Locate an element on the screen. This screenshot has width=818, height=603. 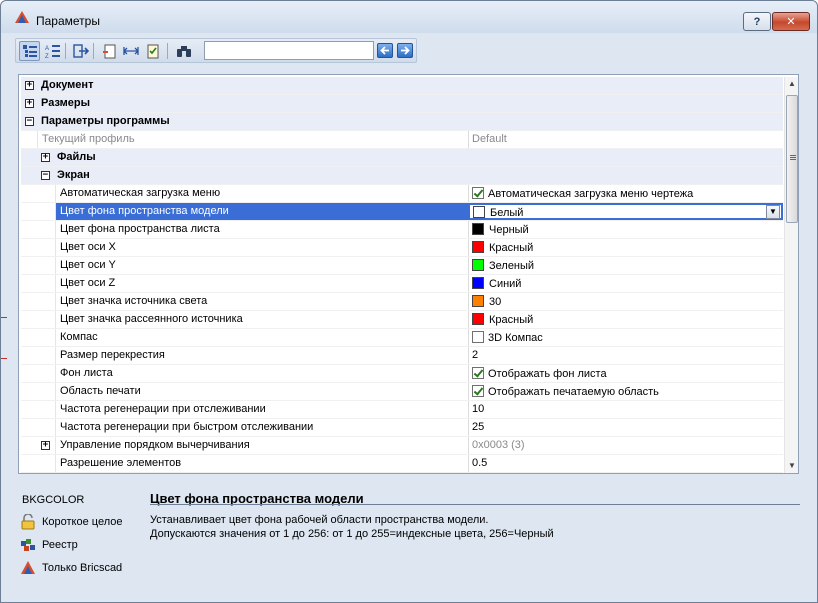
prop-row-axis-y-color: Цвет оси Y Зеленый is located at coordinates (402, 266).